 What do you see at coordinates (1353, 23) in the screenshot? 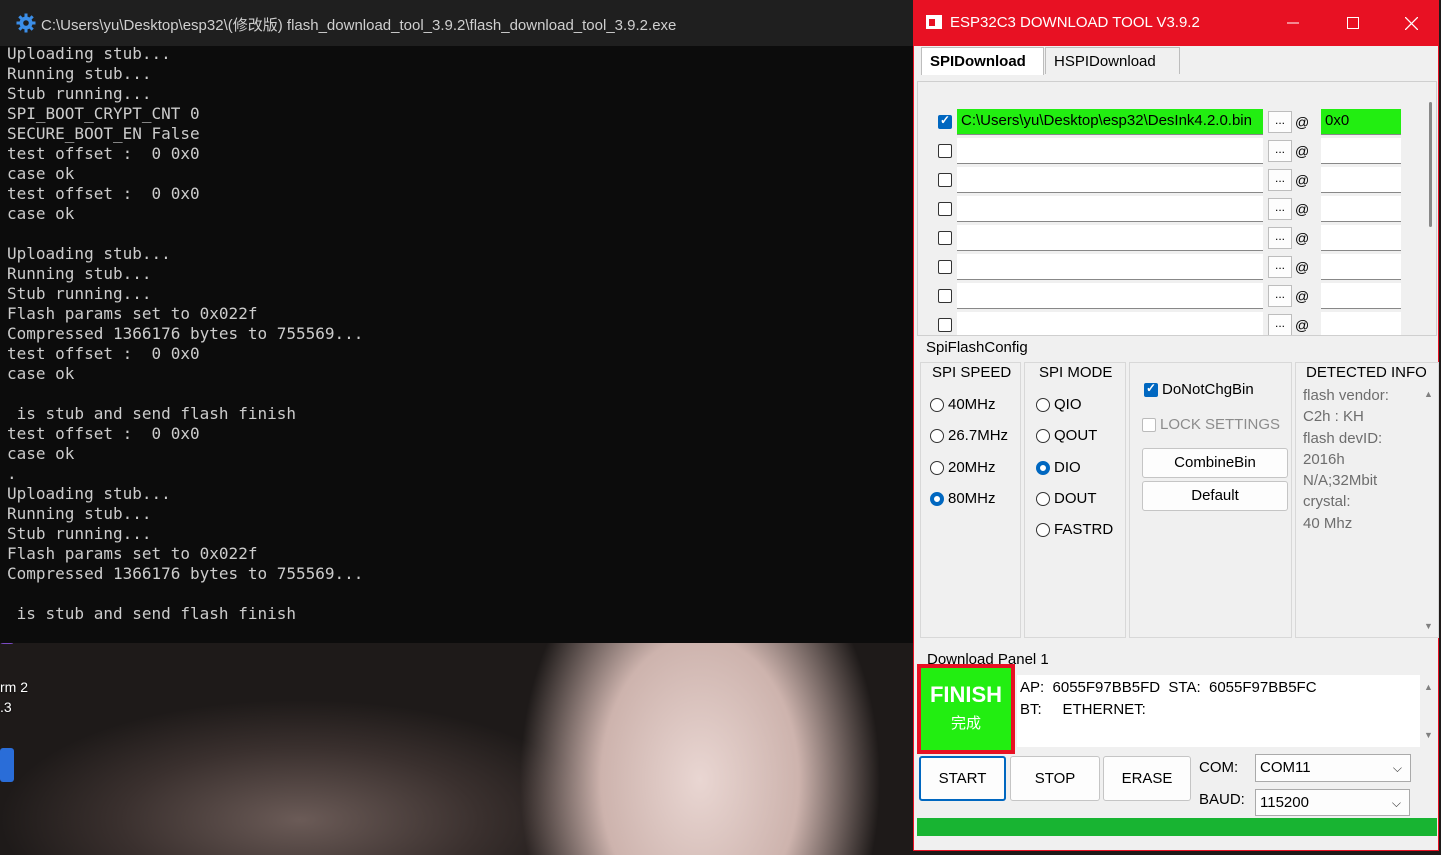
I see `maximize-button` at bounding box center [1353, 23].